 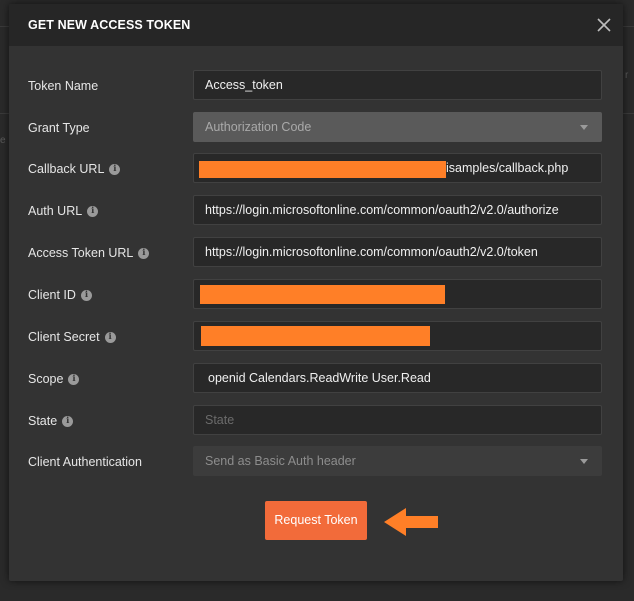 I want to click on client-secret-row: Client Secret i, so click(x=316, y=337).